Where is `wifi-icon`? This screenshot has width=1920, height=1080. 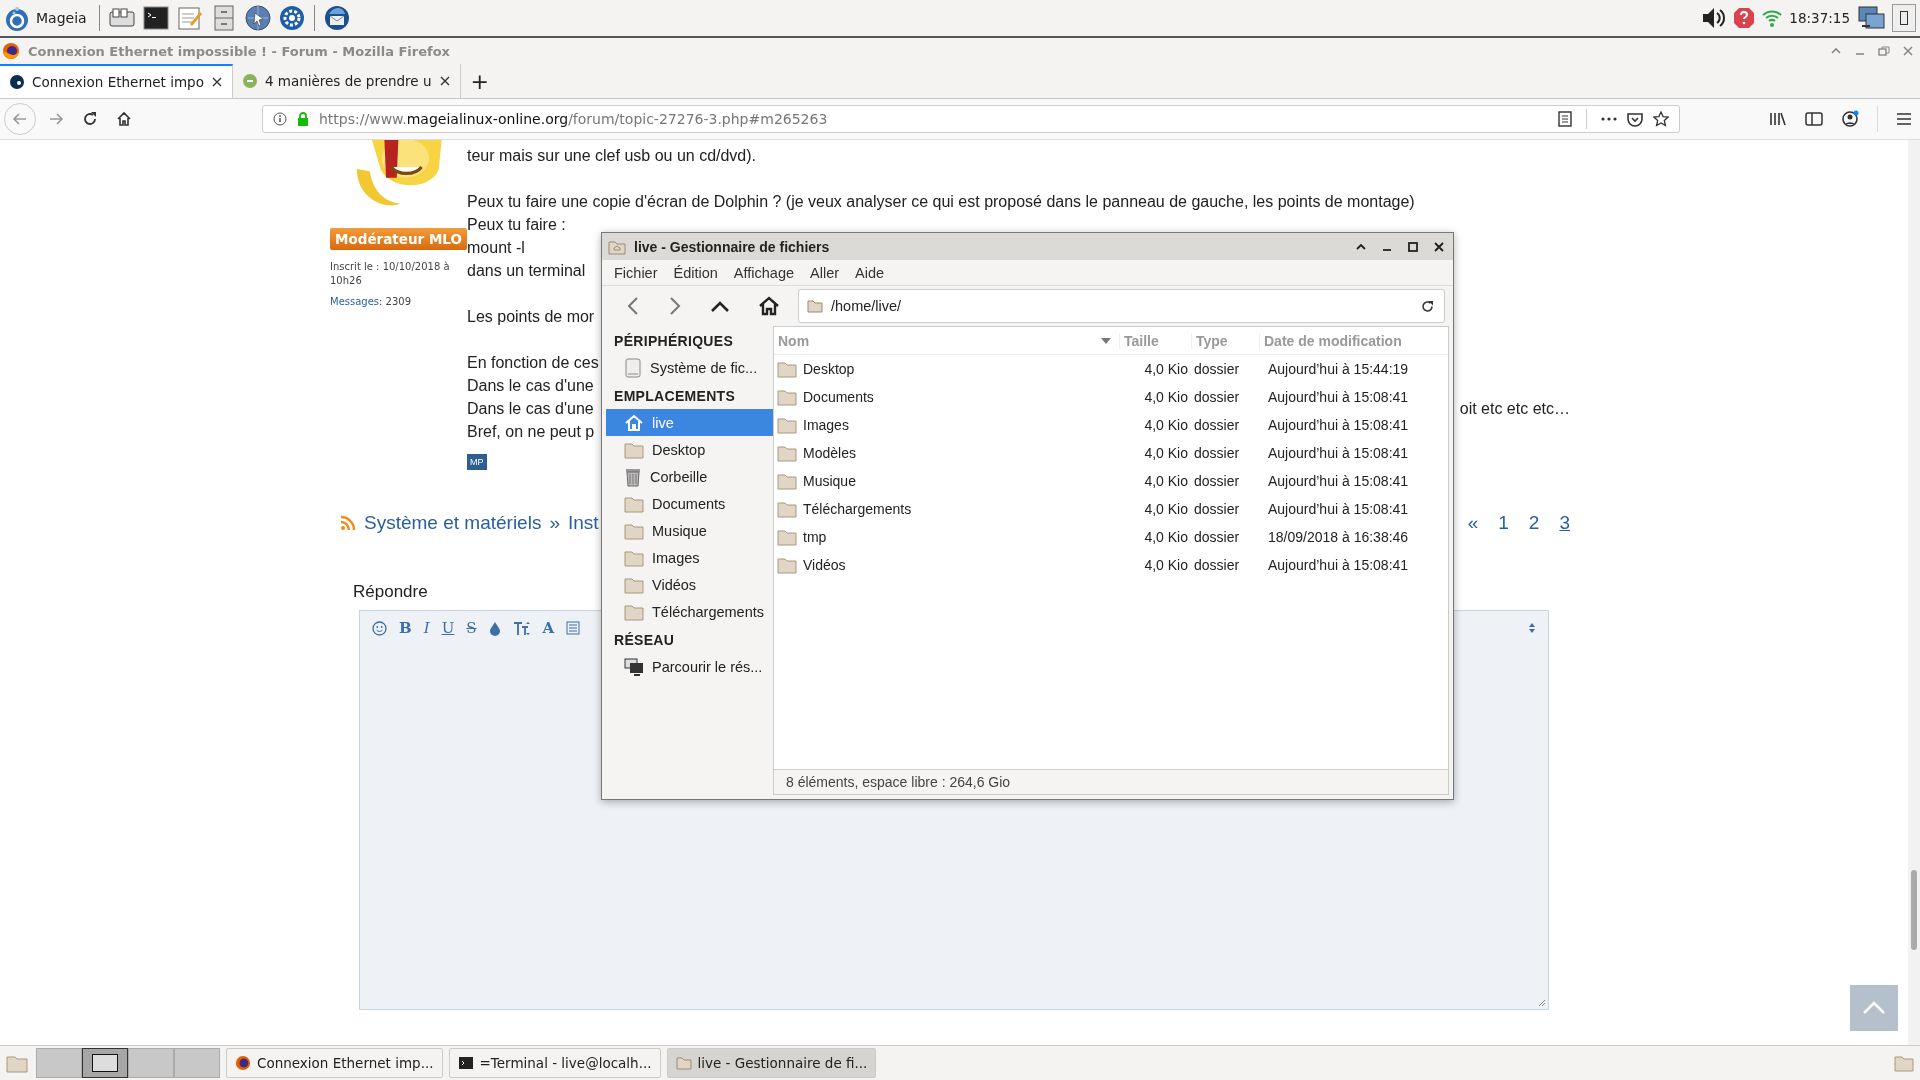
wifi-icon is located at coordinates (1772, 18).